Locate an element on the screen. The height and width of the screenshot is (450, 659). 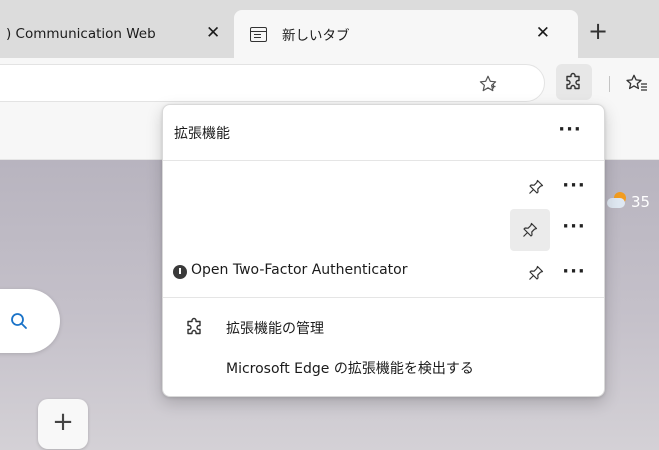
manage-extensions-label: 拡張機能の管理 is located at coordinates (275, 329).